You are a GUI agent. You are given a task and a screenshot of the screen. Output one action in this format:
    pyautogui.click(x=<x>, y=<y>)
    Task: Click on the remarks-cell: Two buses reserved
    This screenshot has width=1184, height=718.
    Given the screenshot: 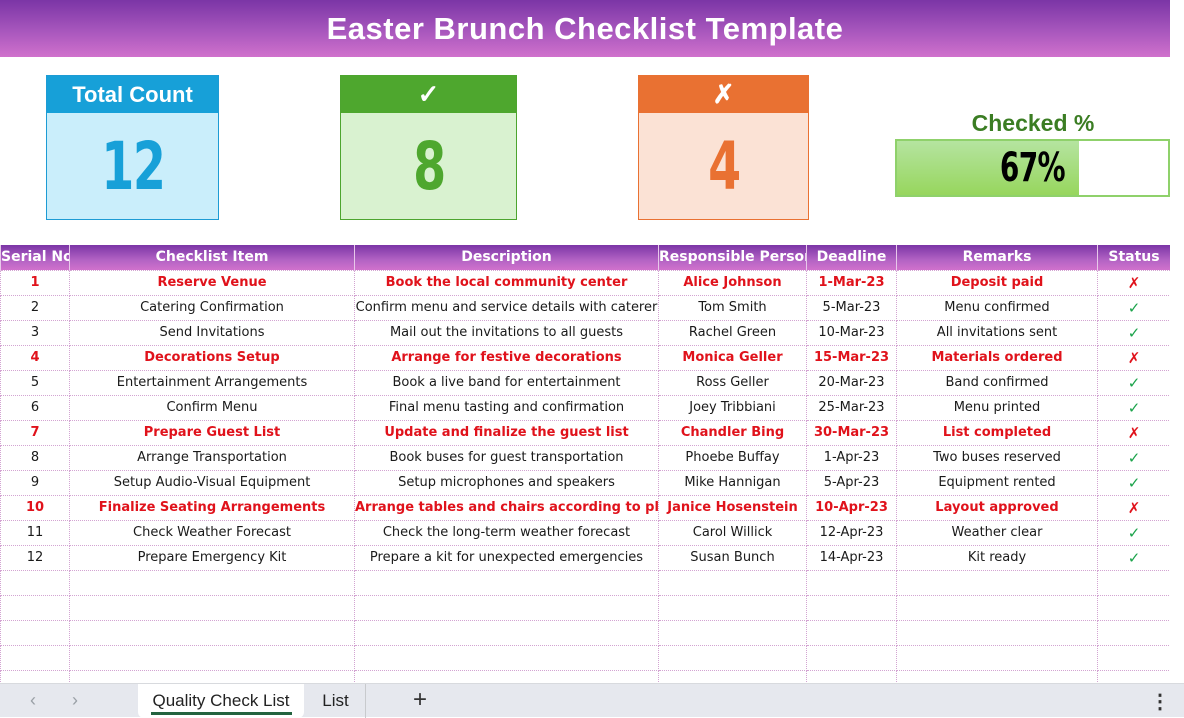 What is the action you would take?
    pyautogui.click(x=997, y=457)
    